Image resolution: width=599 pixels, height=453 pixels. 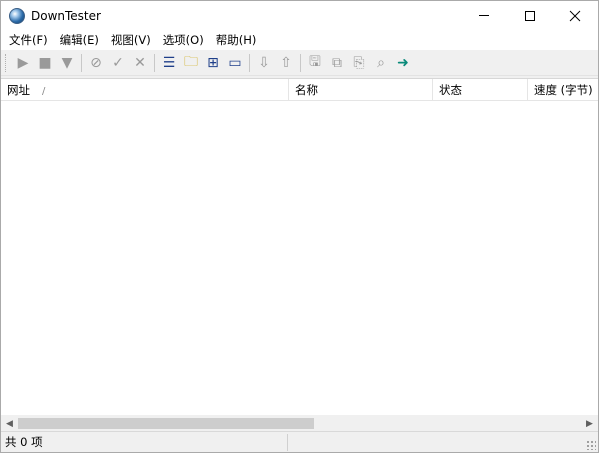 What do you see at coordinates (28, 40) in the screenshot?
I see `menu-file: 文件(F)` at bounding box center [28, 40].